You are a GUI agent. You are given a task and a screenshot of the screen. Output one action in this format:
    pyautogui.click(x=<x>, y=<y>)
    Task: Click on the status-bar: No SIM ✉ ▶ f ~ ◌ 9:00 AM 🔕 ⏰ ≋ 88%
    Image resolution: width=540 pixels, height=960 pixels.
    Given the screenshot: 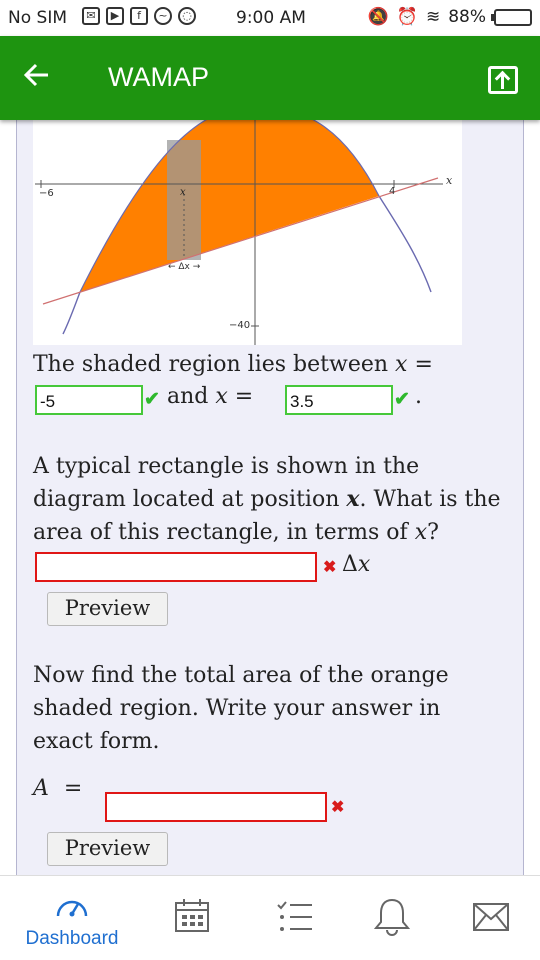 What is the action you would take?
    pyautogui.click(x=270, y=18)
    